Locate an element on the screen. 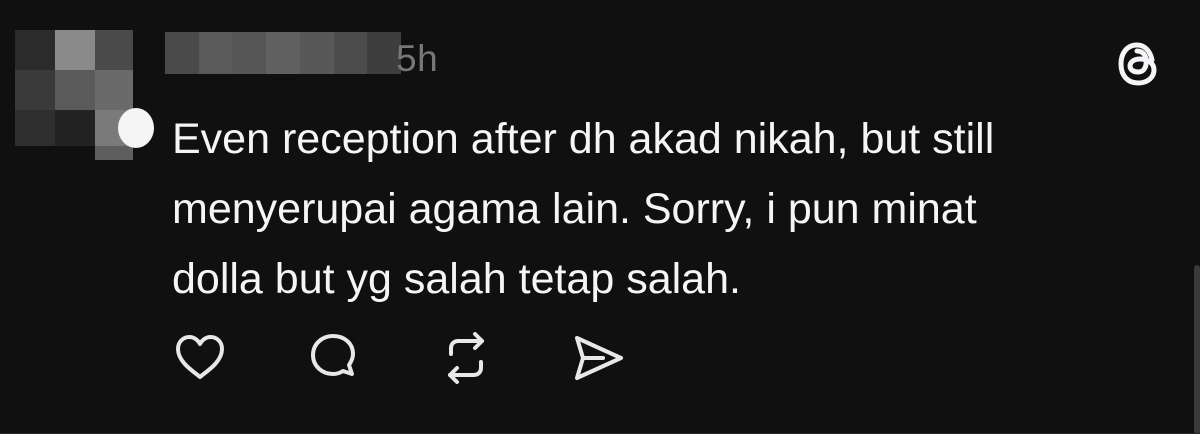  repost-button is located at coordinates (466, 358).